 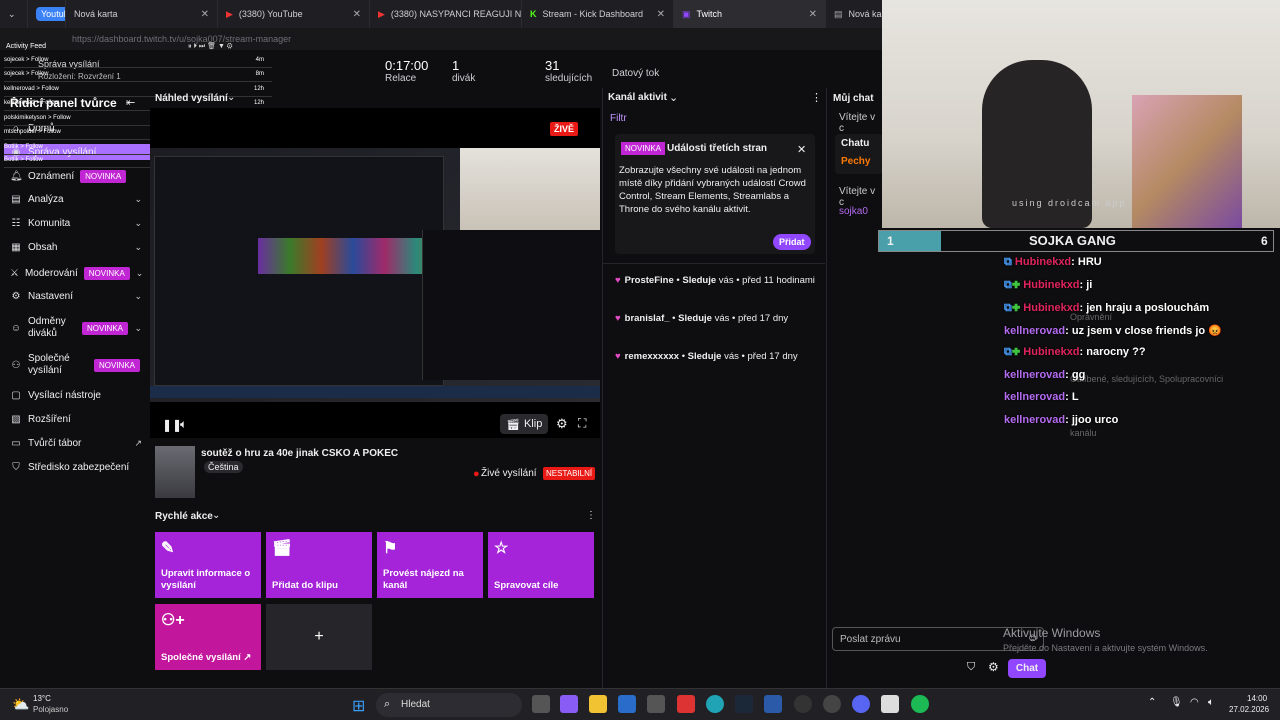 What do you see at coordinates (319, 565) in the screenshot?
I see `quick-action-add-clip: 🎬︎ Přidat do klipu` at bounding box center [319, 565].